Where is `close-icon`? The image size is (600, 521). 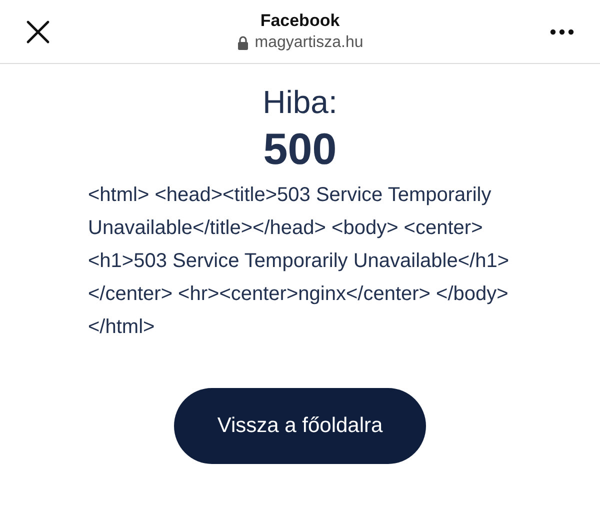
close-icon is located at coordinates (38, 32).